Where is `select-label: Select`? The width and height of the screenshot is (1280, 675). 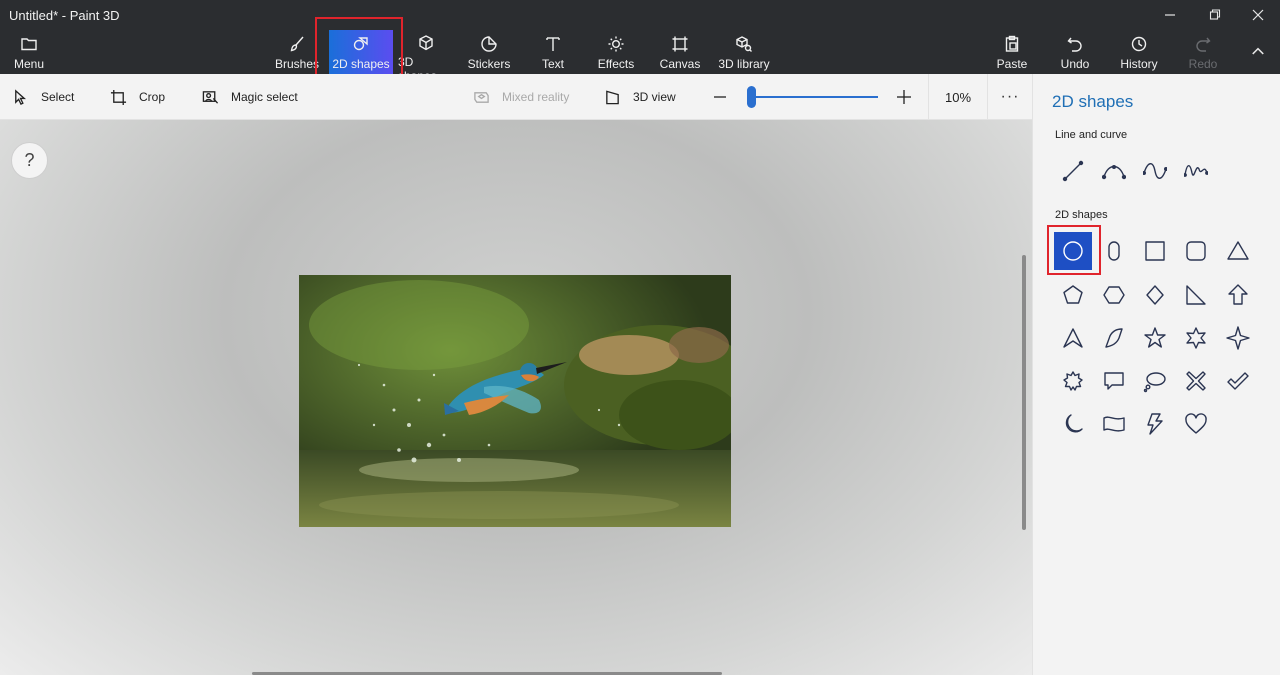 select-label: Select is located at coordinates (58, 97).